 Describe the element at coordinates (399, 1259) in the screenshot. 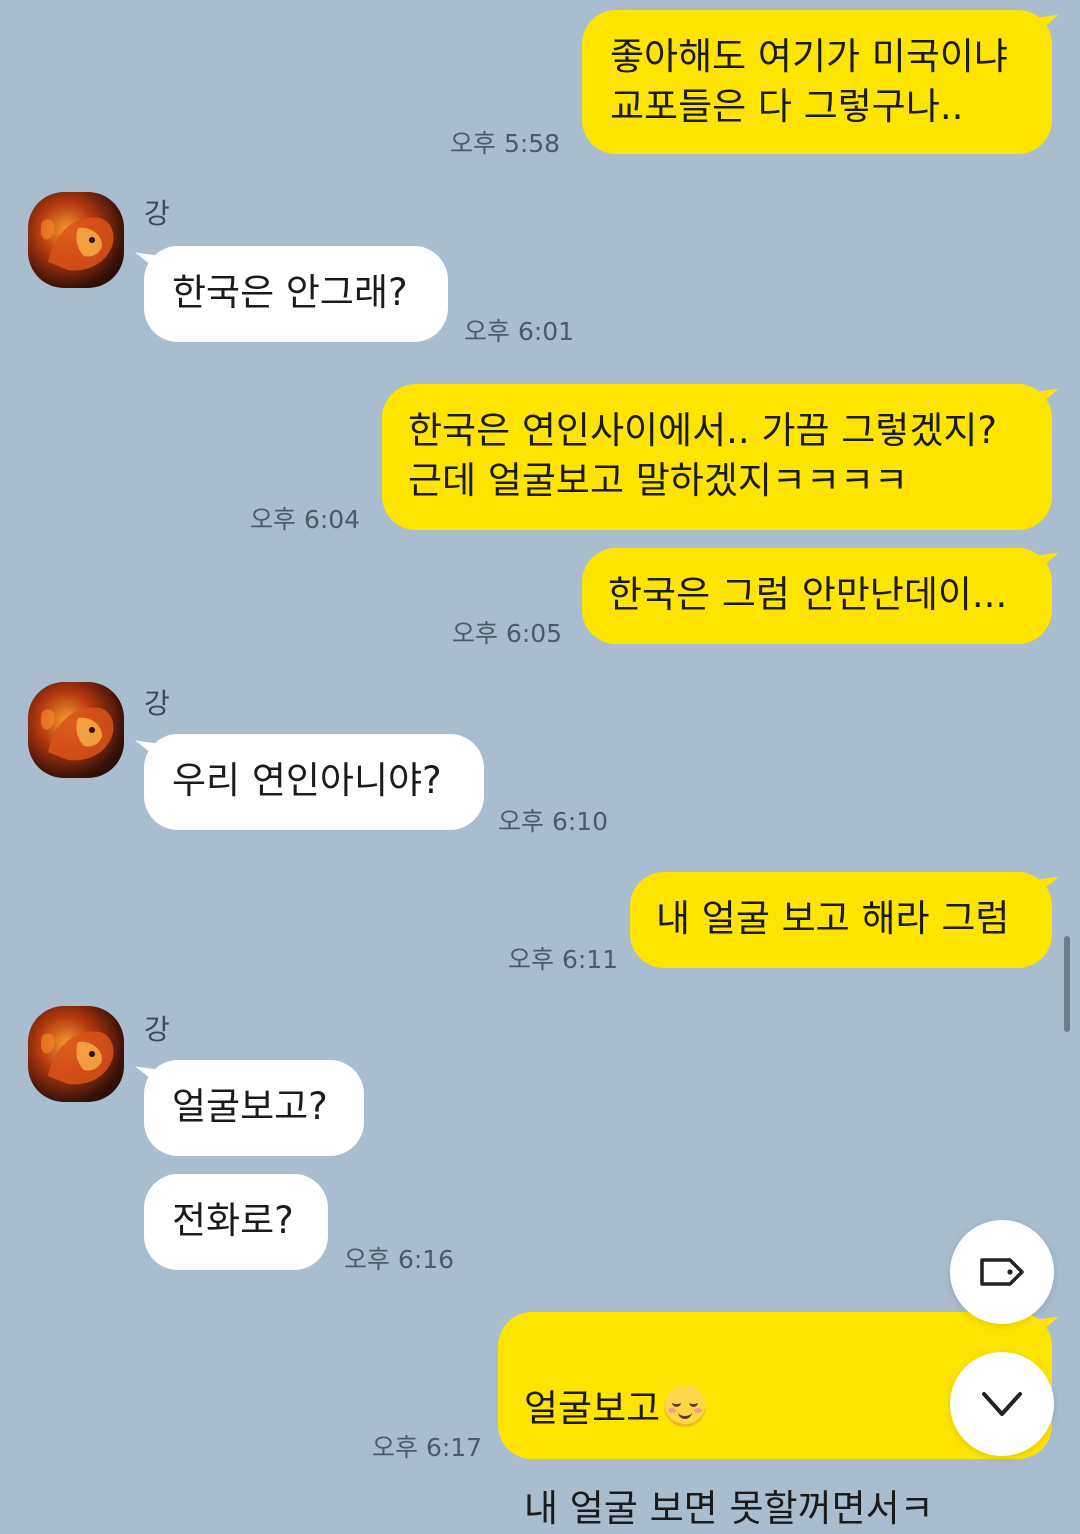

I see `message-time: 오후 6:16` at that location.